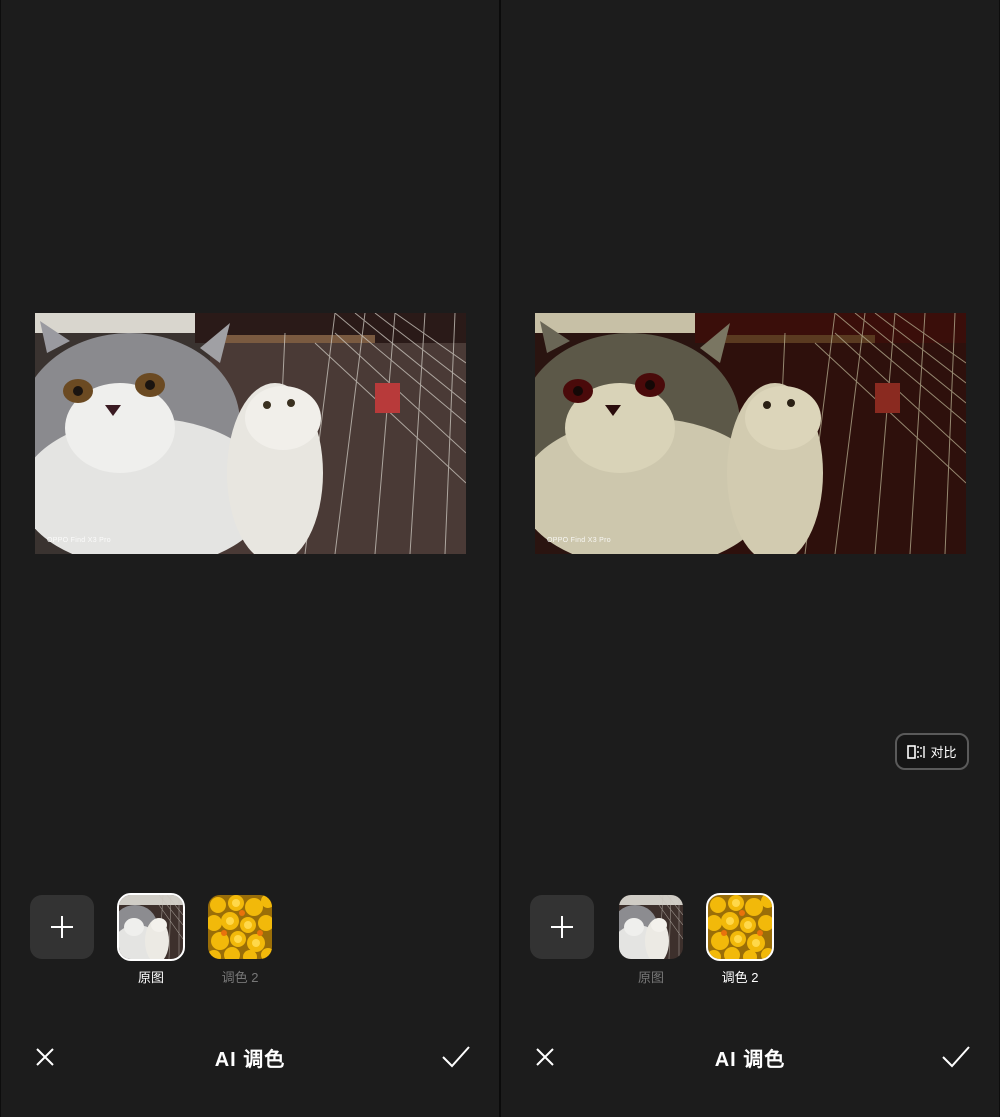 Image resolution: width=1000 pixels, height=1117 pixels. I want to click on compare-label: 对比, so click(943, 752).